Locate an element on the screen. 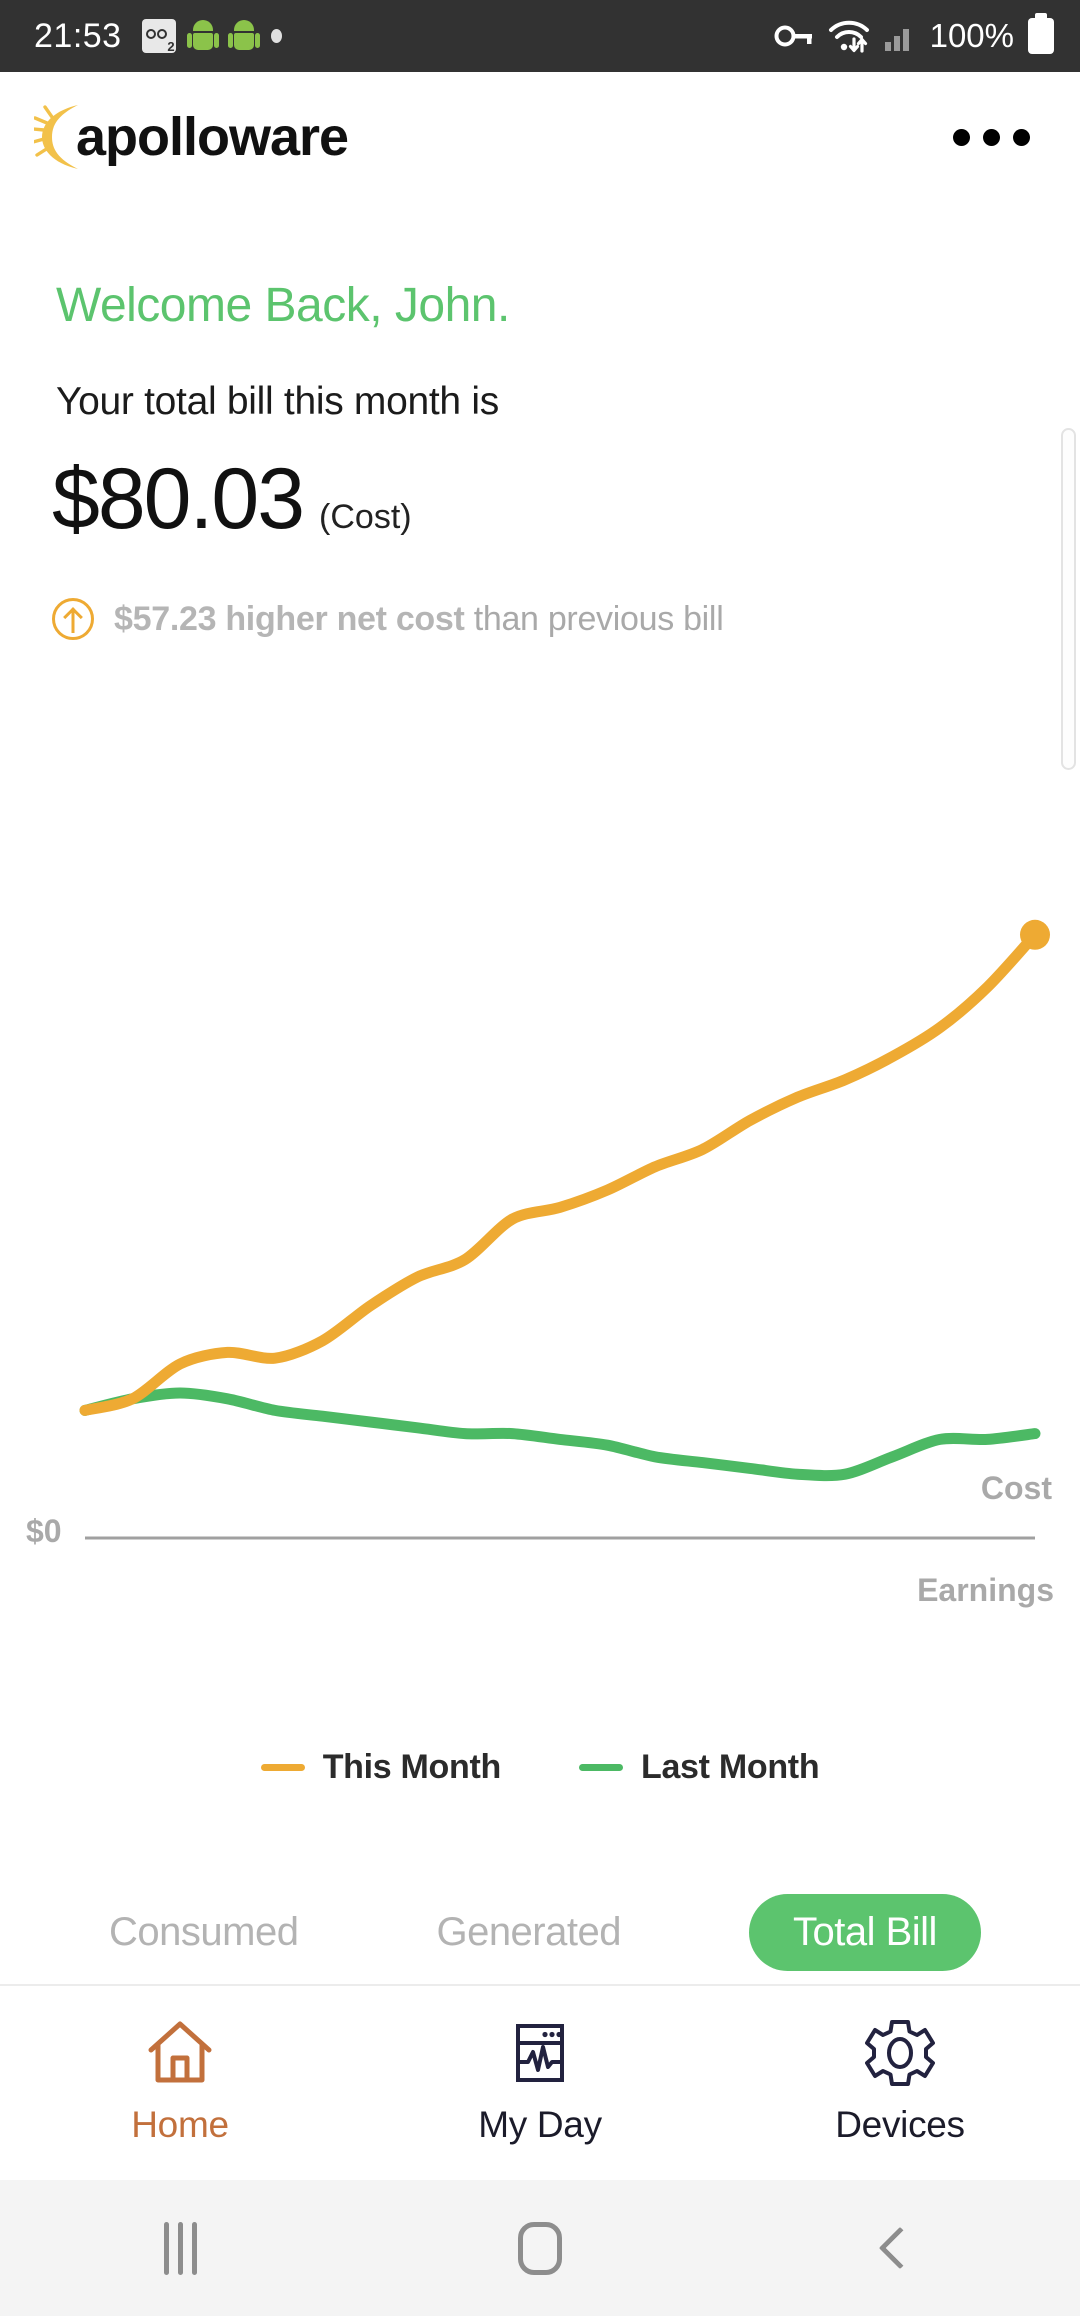 The width and height of the screenshot is (1080, 2316). gear-icon is located at coordinates (900, 2053).